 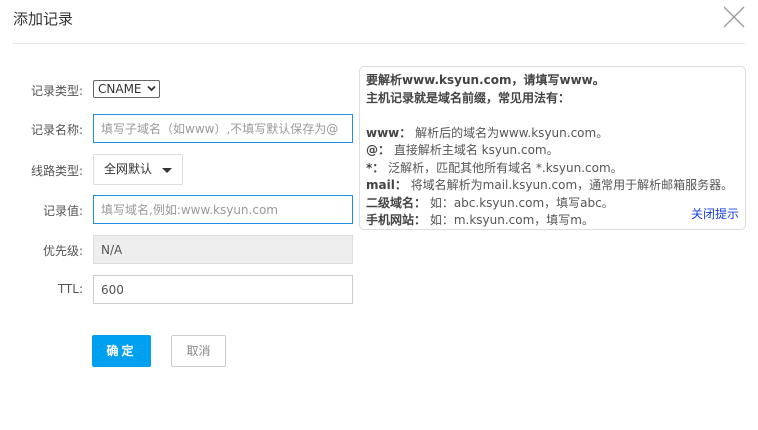 I want to click on close-hint-link: 关闭提示, so click(x=715, y=215).